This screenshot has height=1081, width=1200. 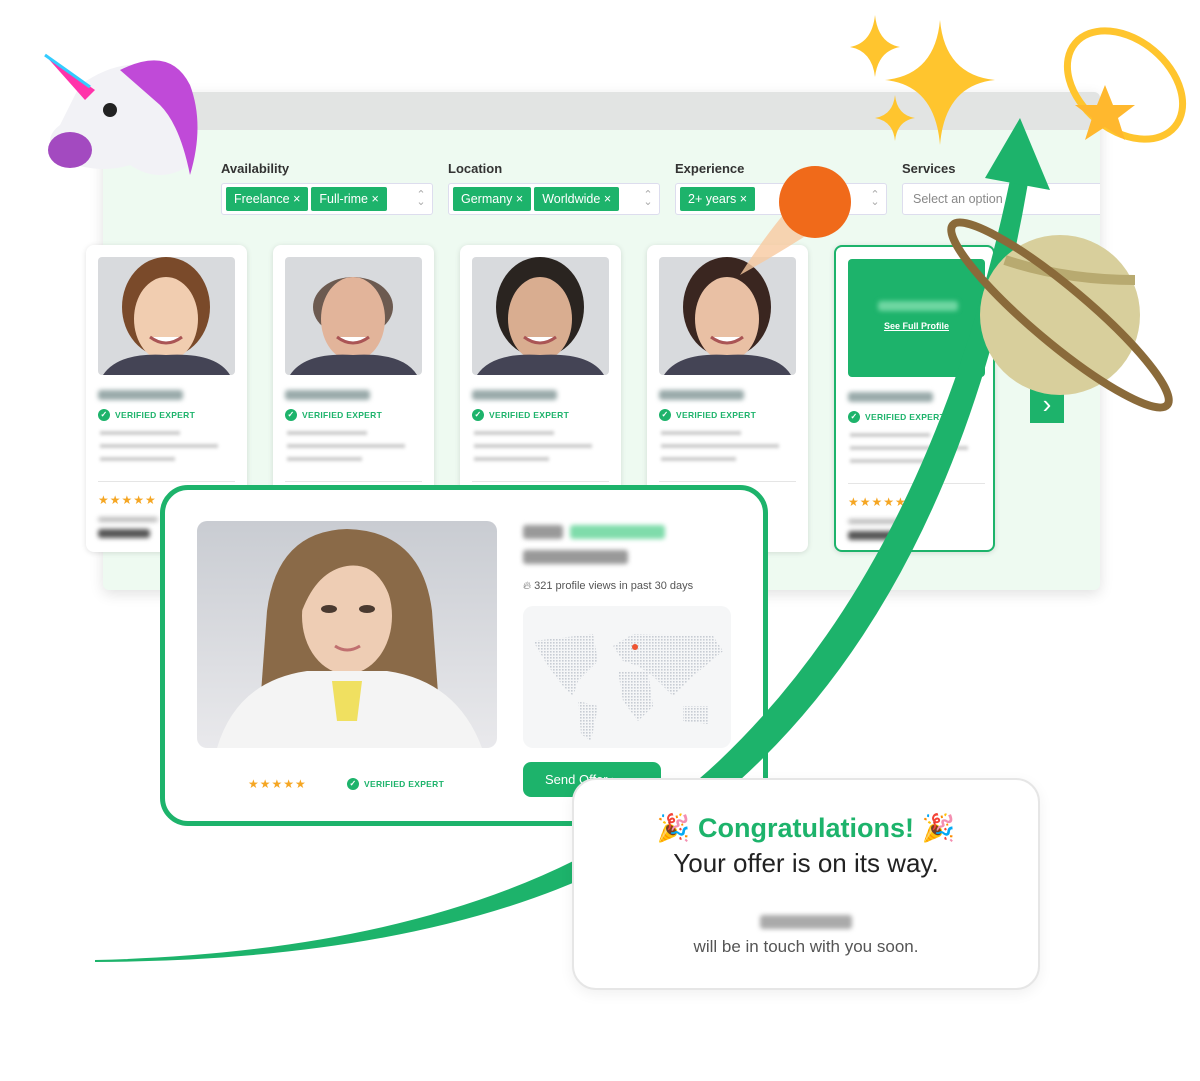 What do you see at coordinates (922, 80) in the screenshot?
I see `sparkles-icon` at bounding box center [922, 80].